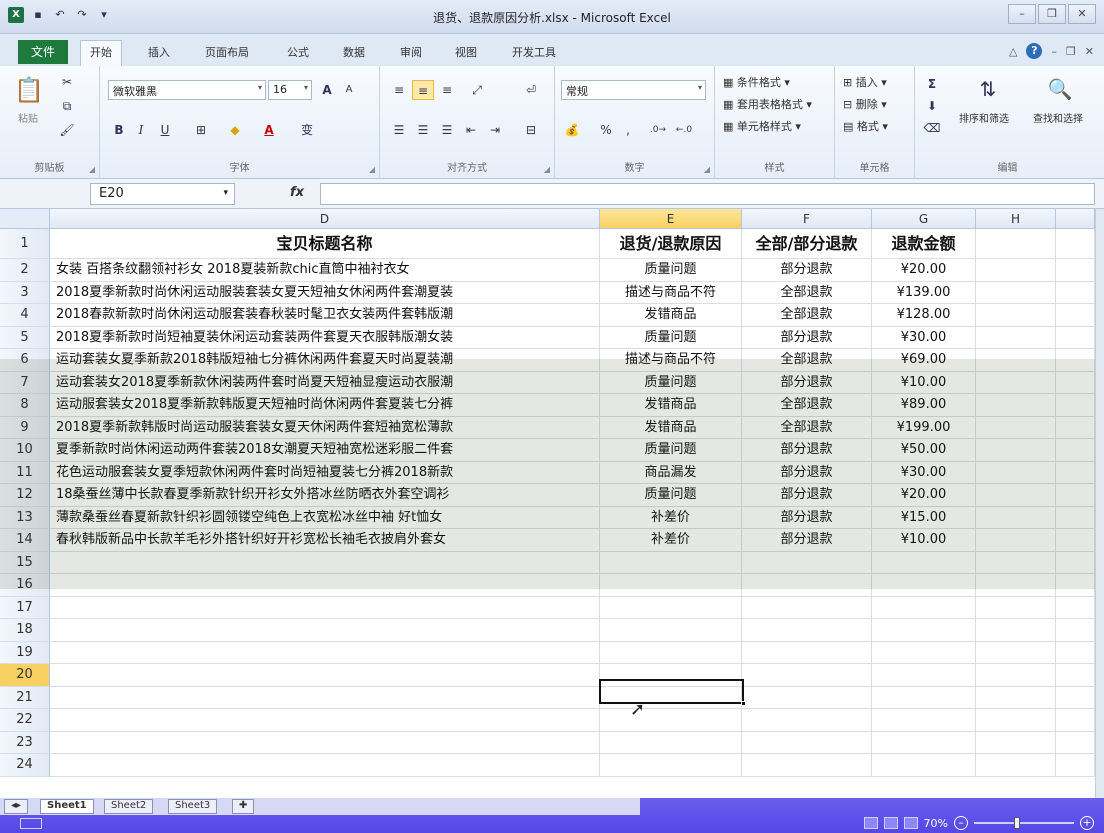 The image size is (1104, 833). I want to click on product-title-cell: 运动服套装女2018夏季新款韩版夏天短袖时尚休闲两件套夏装七分裤, so click(325, 405).